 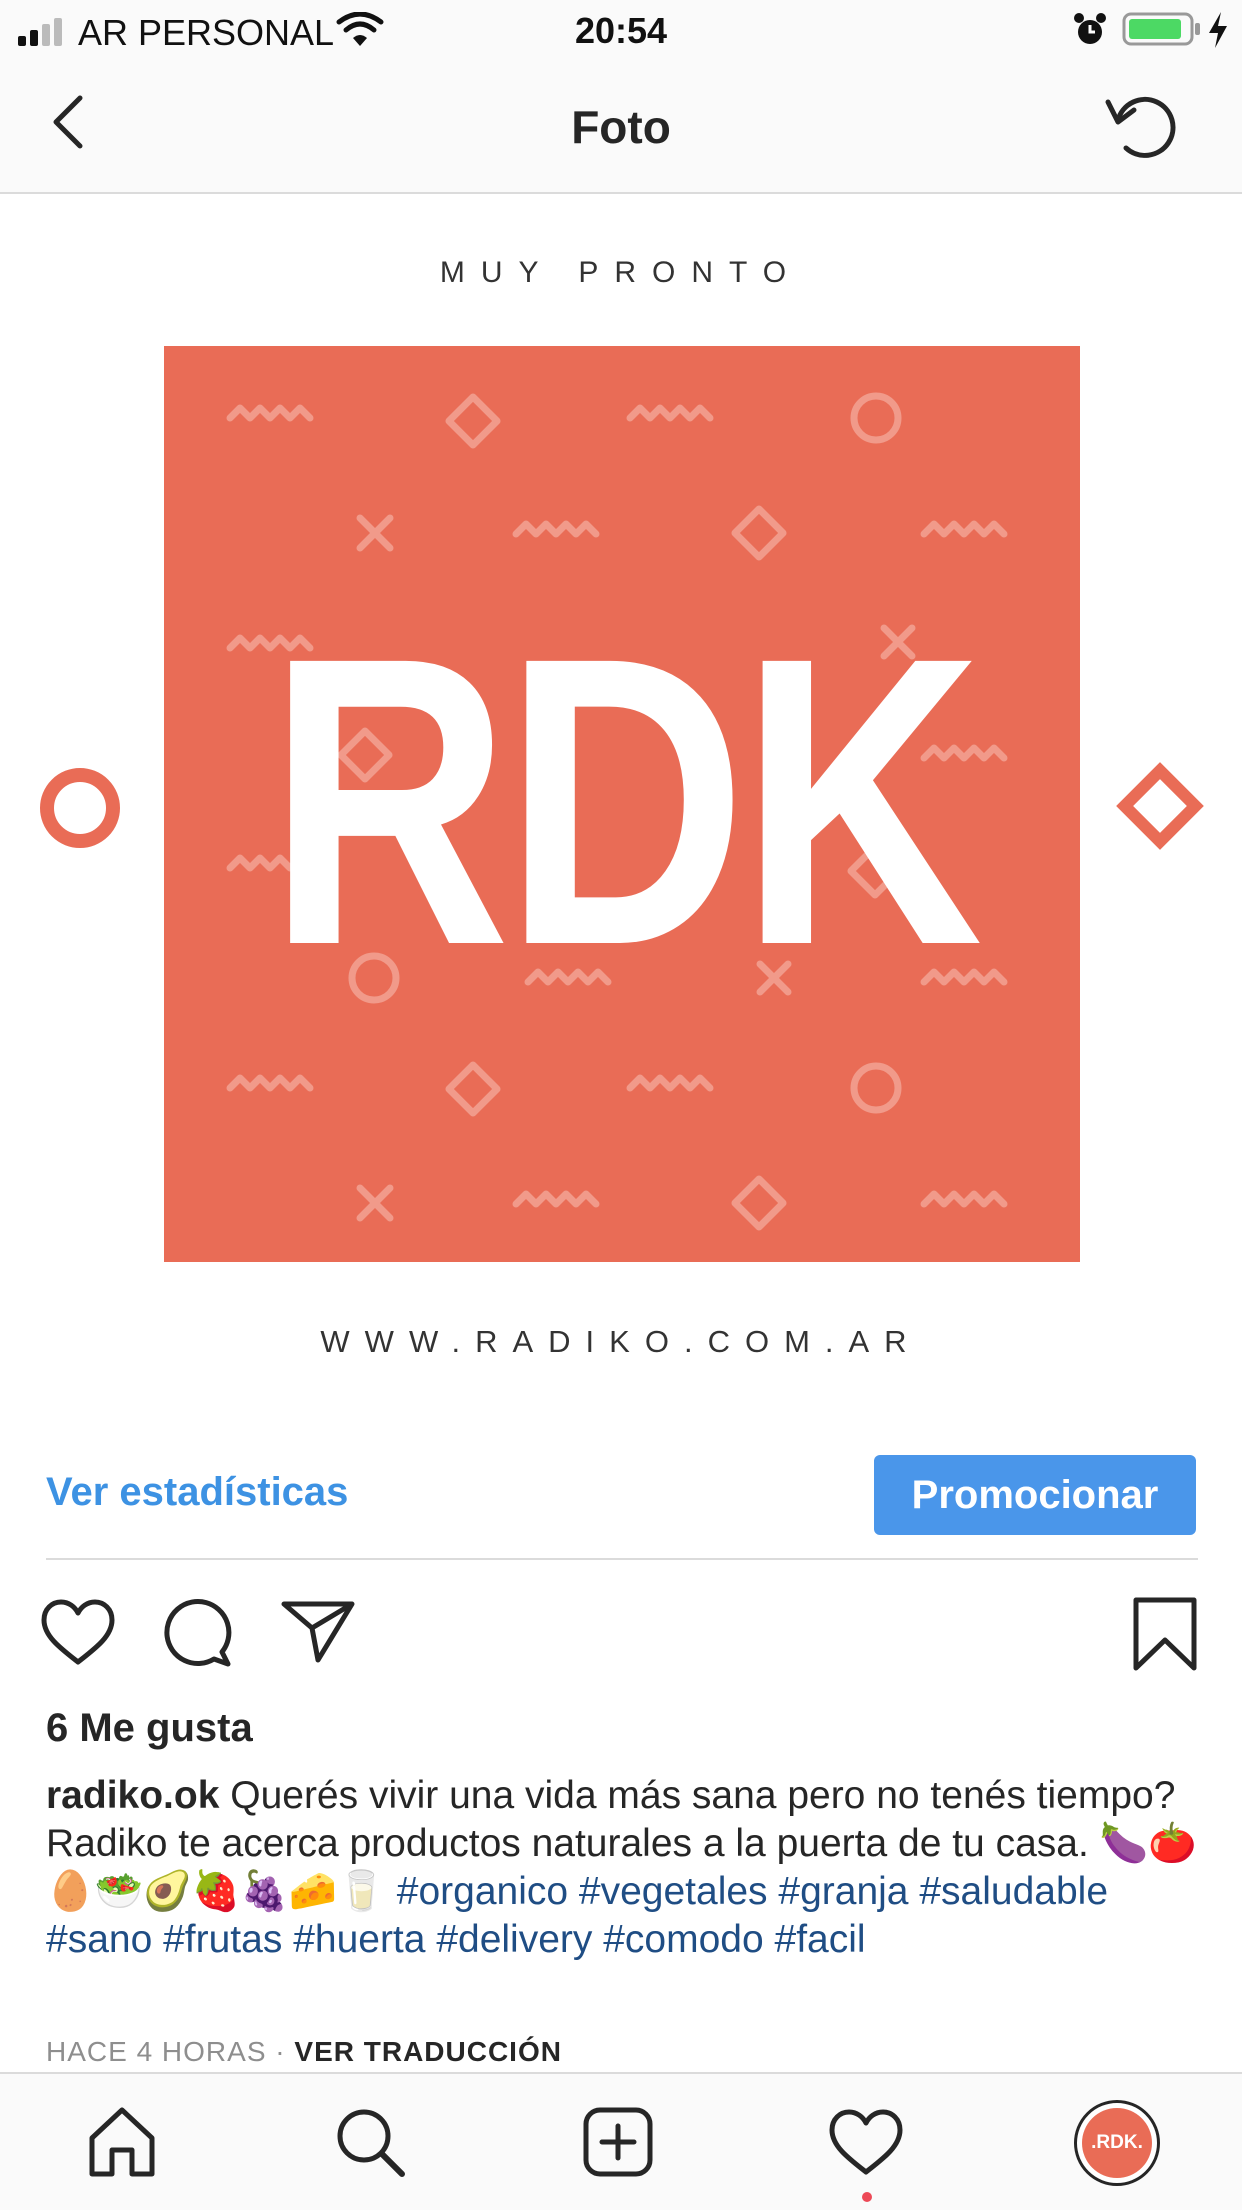 What do you see at coordinates (683, 1939) in the screenshot?
I see `hashtag: #comodo` at bounding box center [683, 1939].